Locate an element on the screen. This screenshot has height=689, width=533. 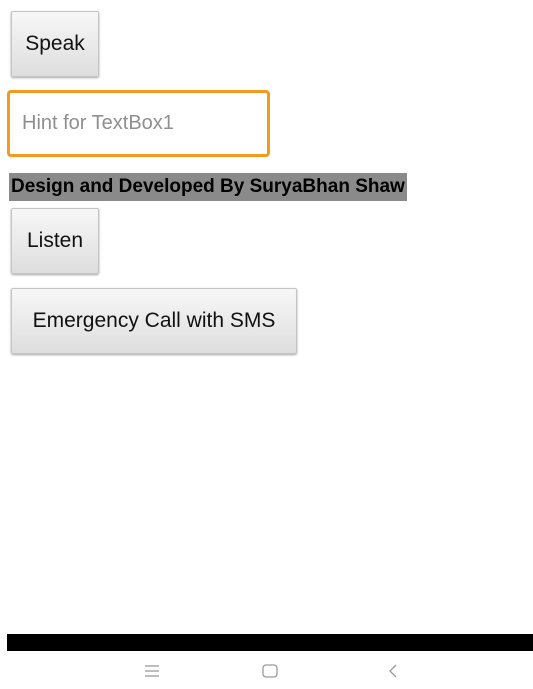
home-icon is located at coordinates (270, 673).